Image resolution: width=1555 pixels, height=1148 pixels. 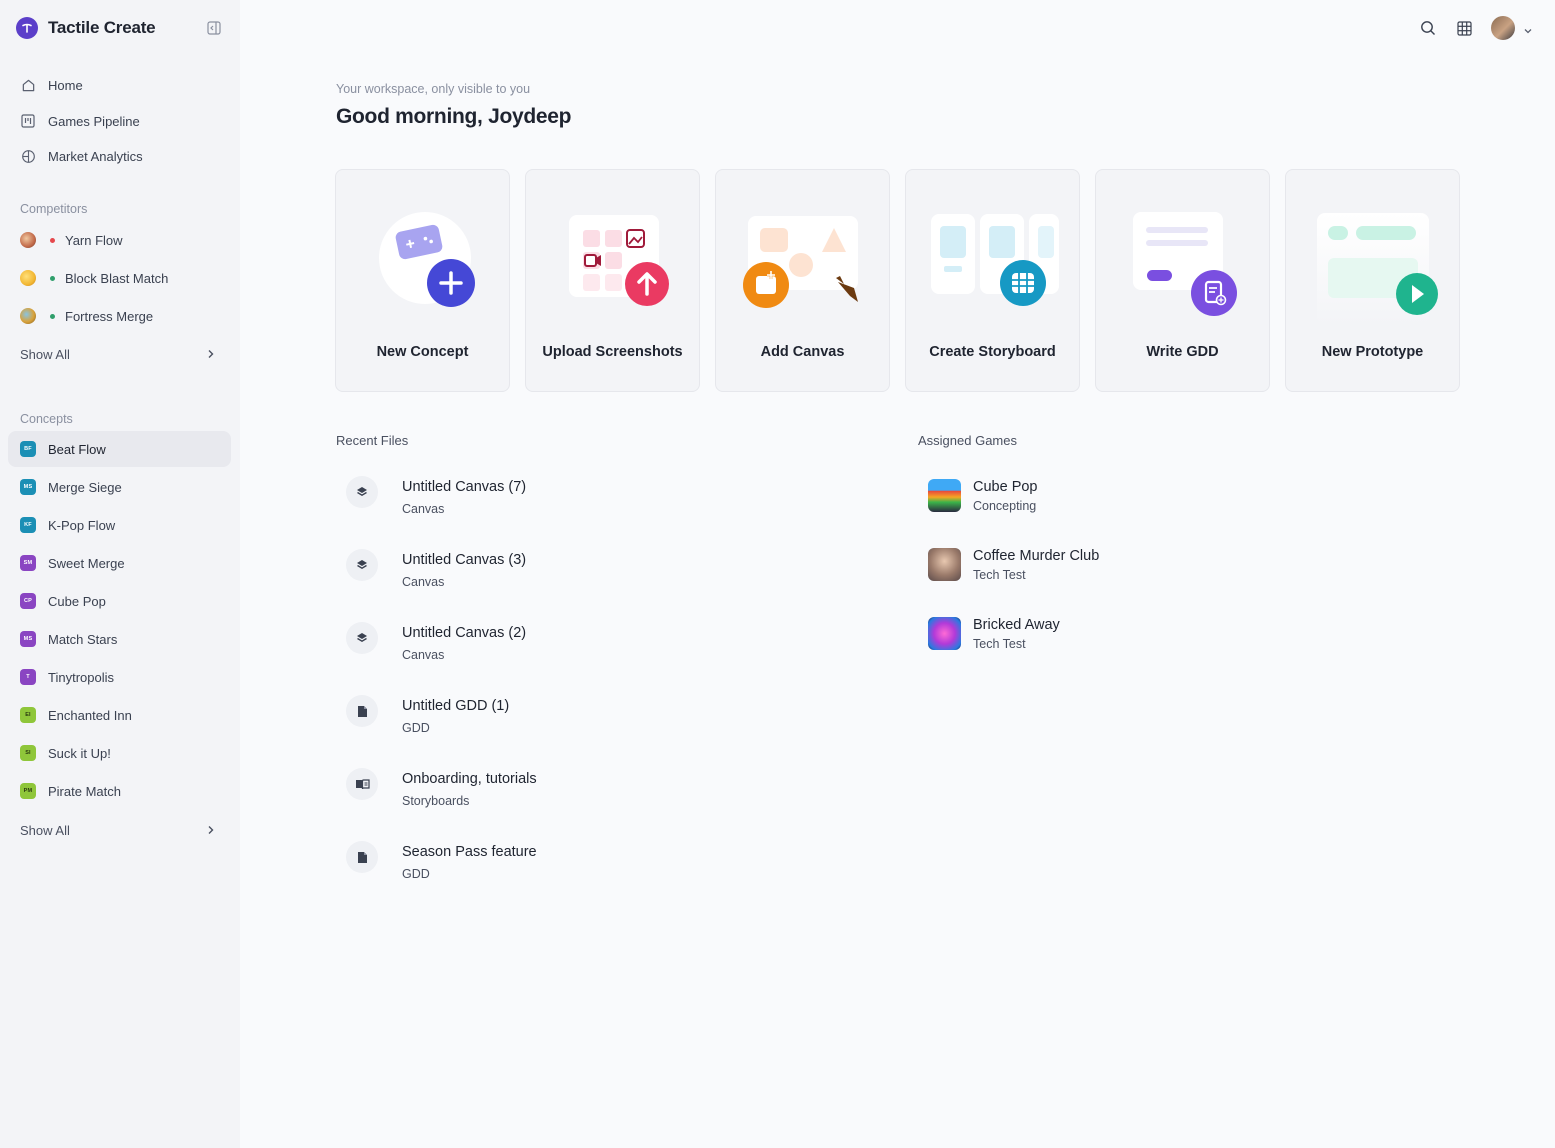 I want to click on new-concept-card: New Concept, so click(x=422, y=280).